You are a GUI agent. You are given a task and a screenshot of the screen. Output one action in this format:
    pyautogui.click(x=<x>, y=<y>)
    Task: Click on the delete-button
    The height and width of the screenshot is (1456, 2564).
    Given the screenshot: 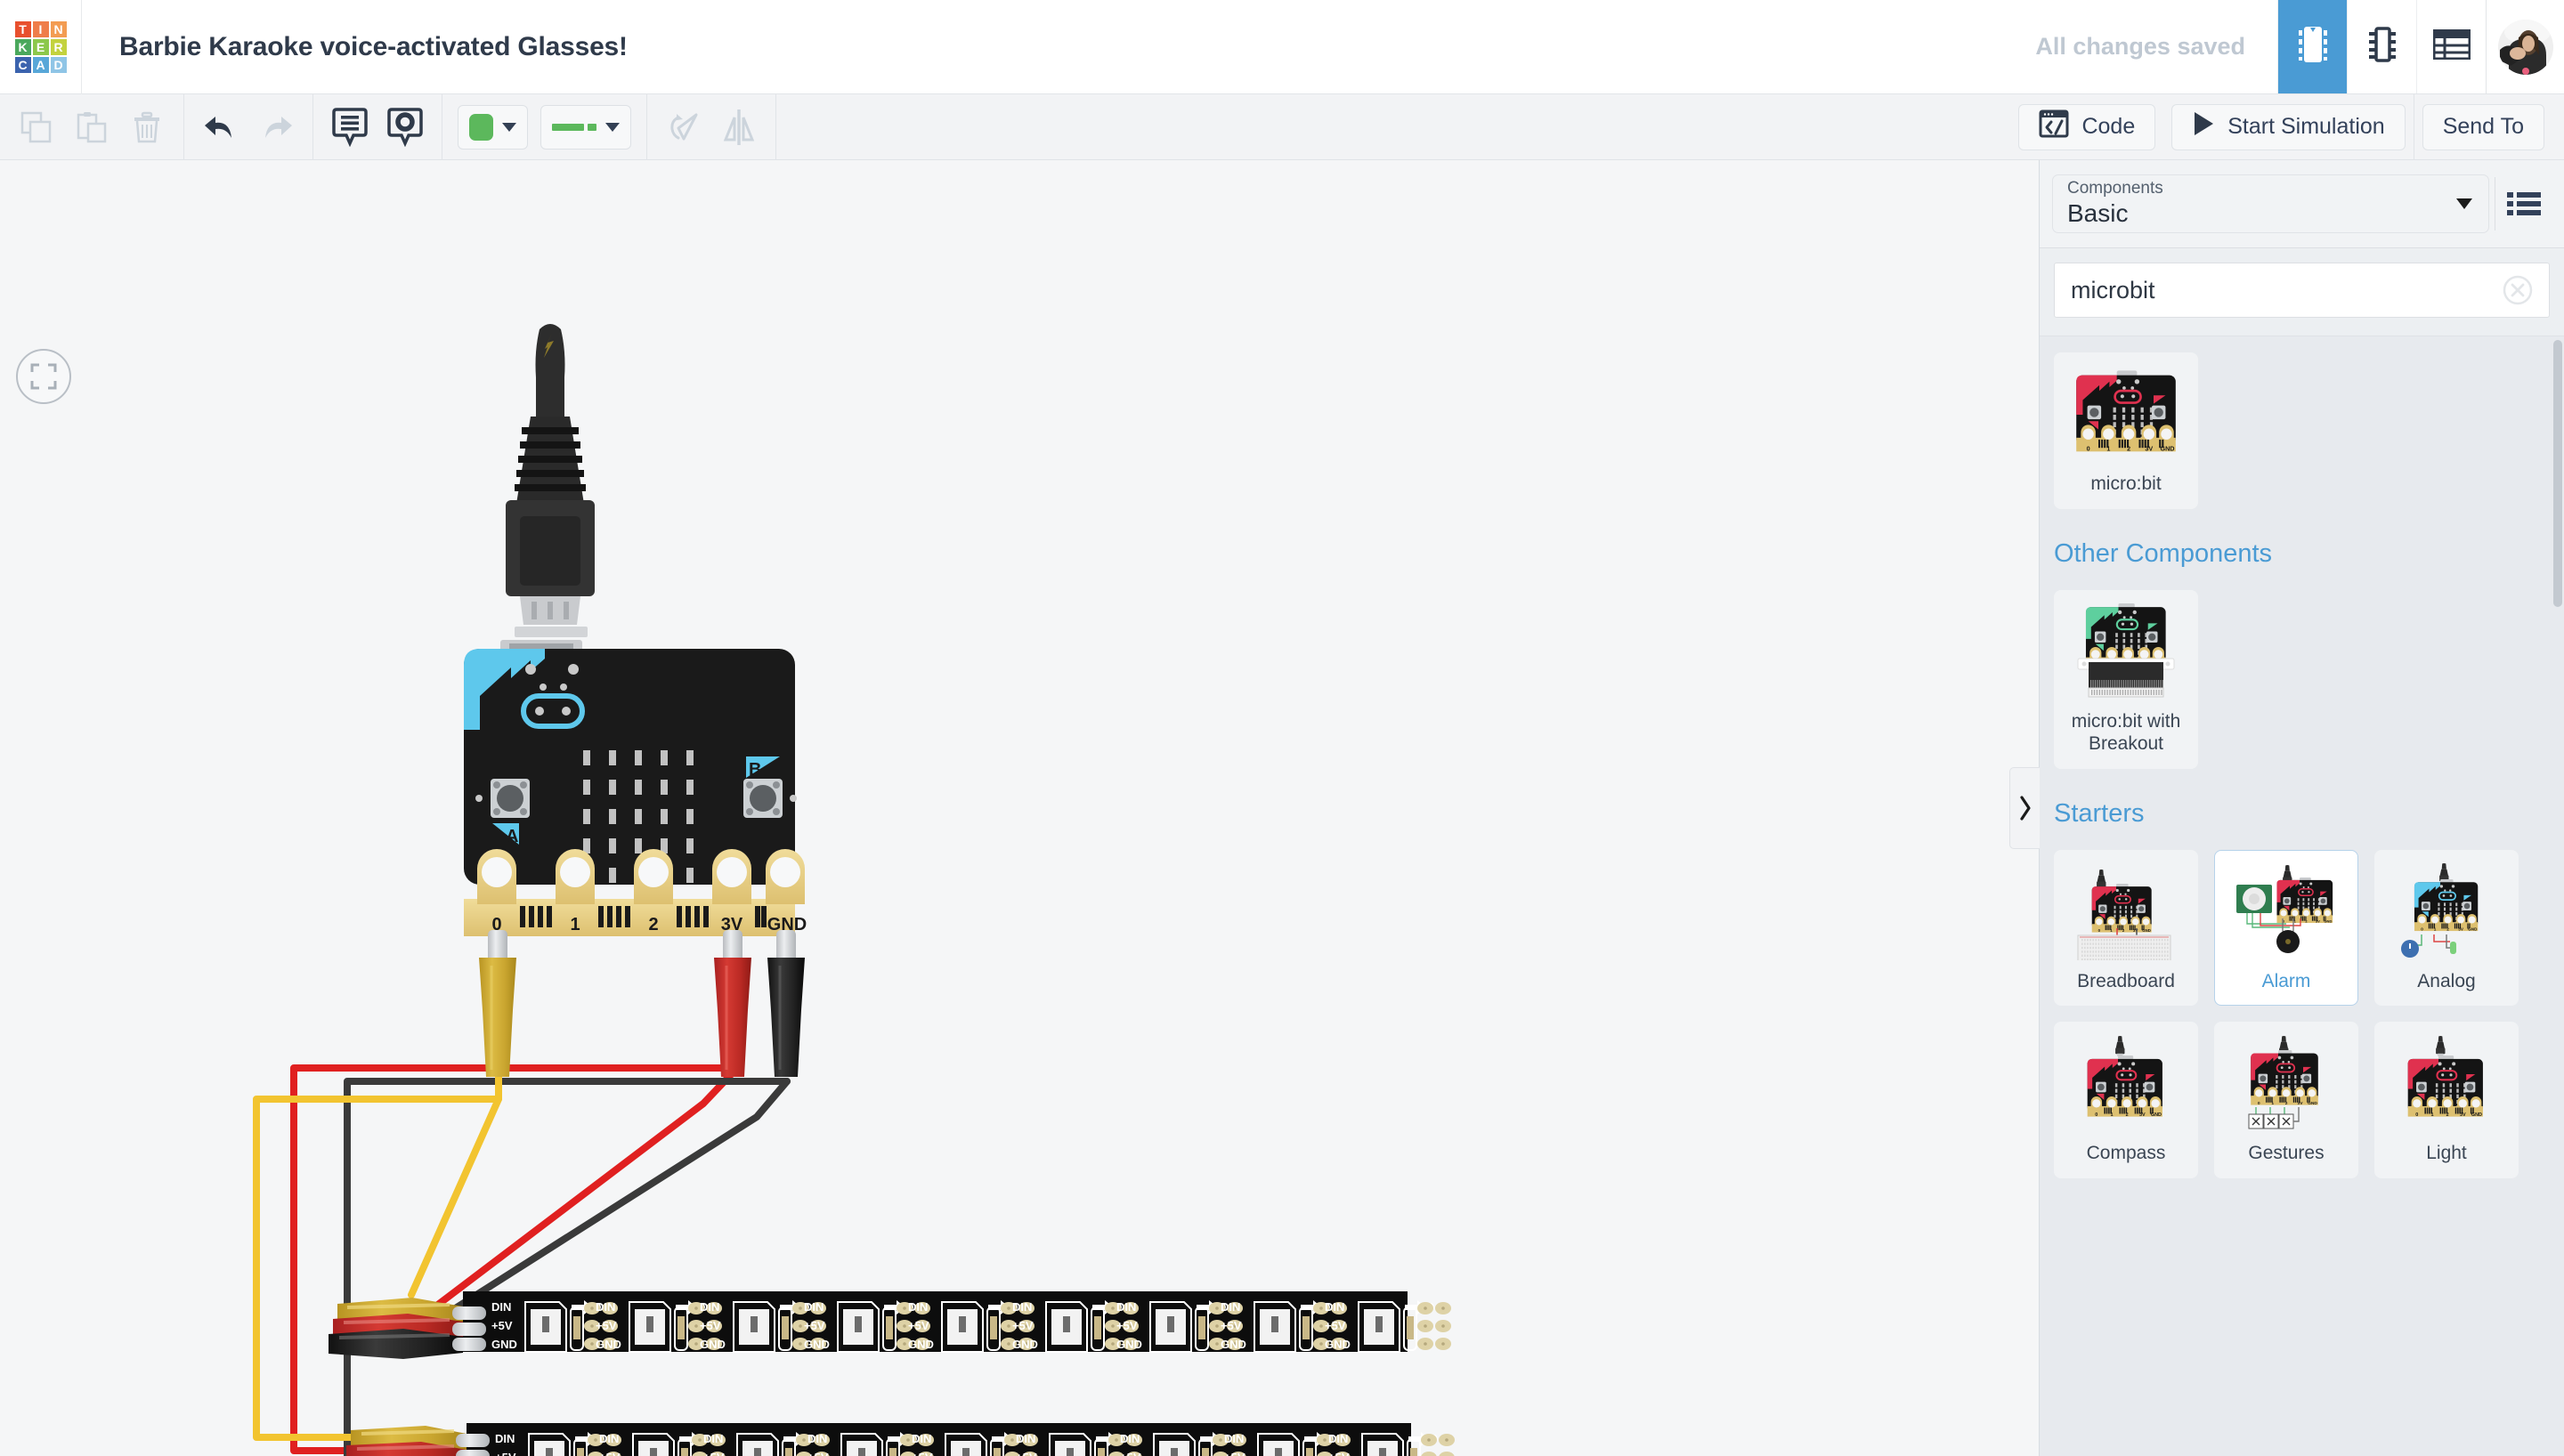 What is the action you would take?
    pyautogui.click(x=146, y=127)
    